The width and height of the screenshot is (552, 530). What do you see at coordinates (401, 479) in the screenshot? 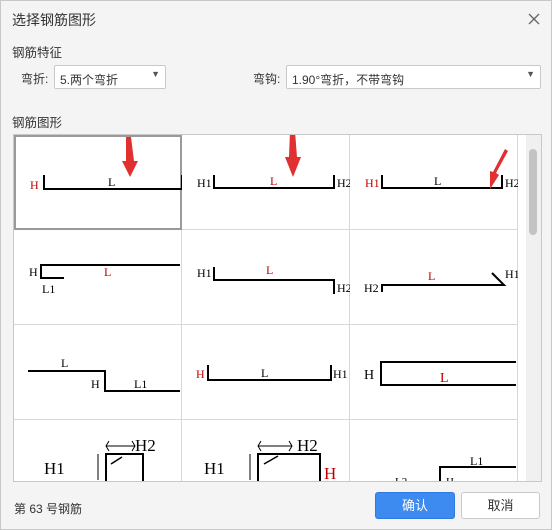
I see `shape-label-l2: L2` at bounding box center [401, 479].